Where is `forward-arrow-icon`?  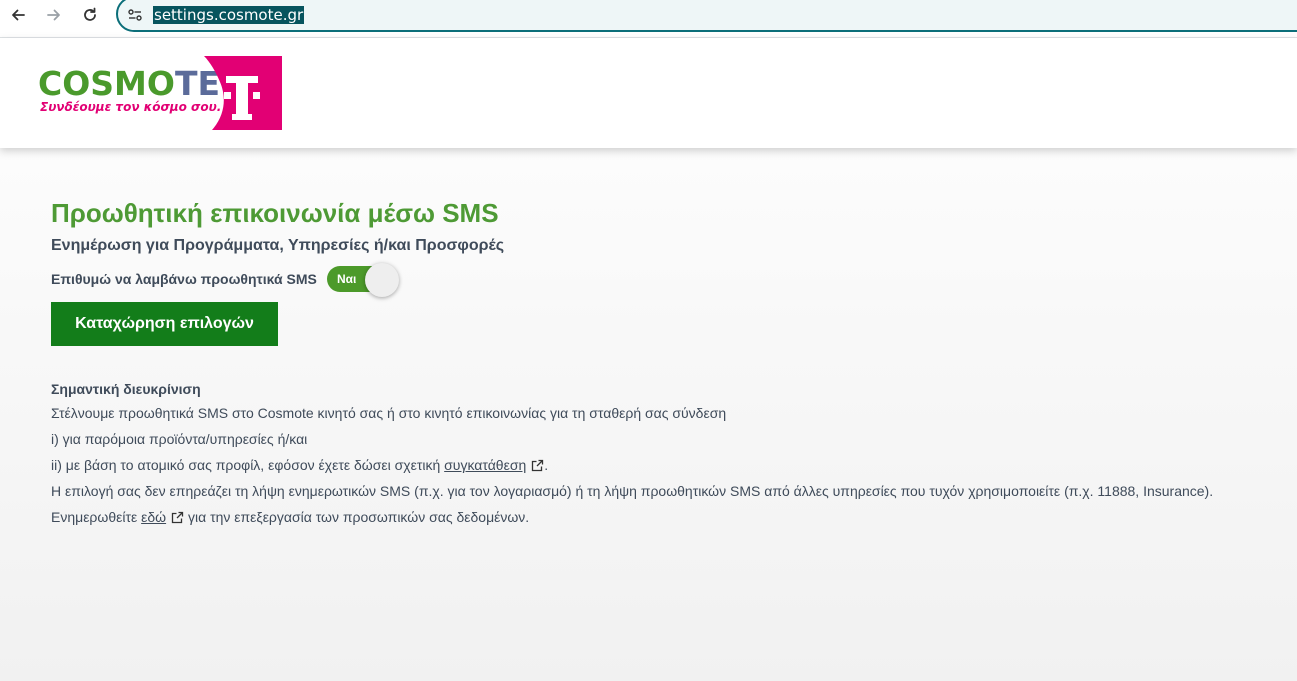 forward-arrow-icon is located at coordinates (53, 15).